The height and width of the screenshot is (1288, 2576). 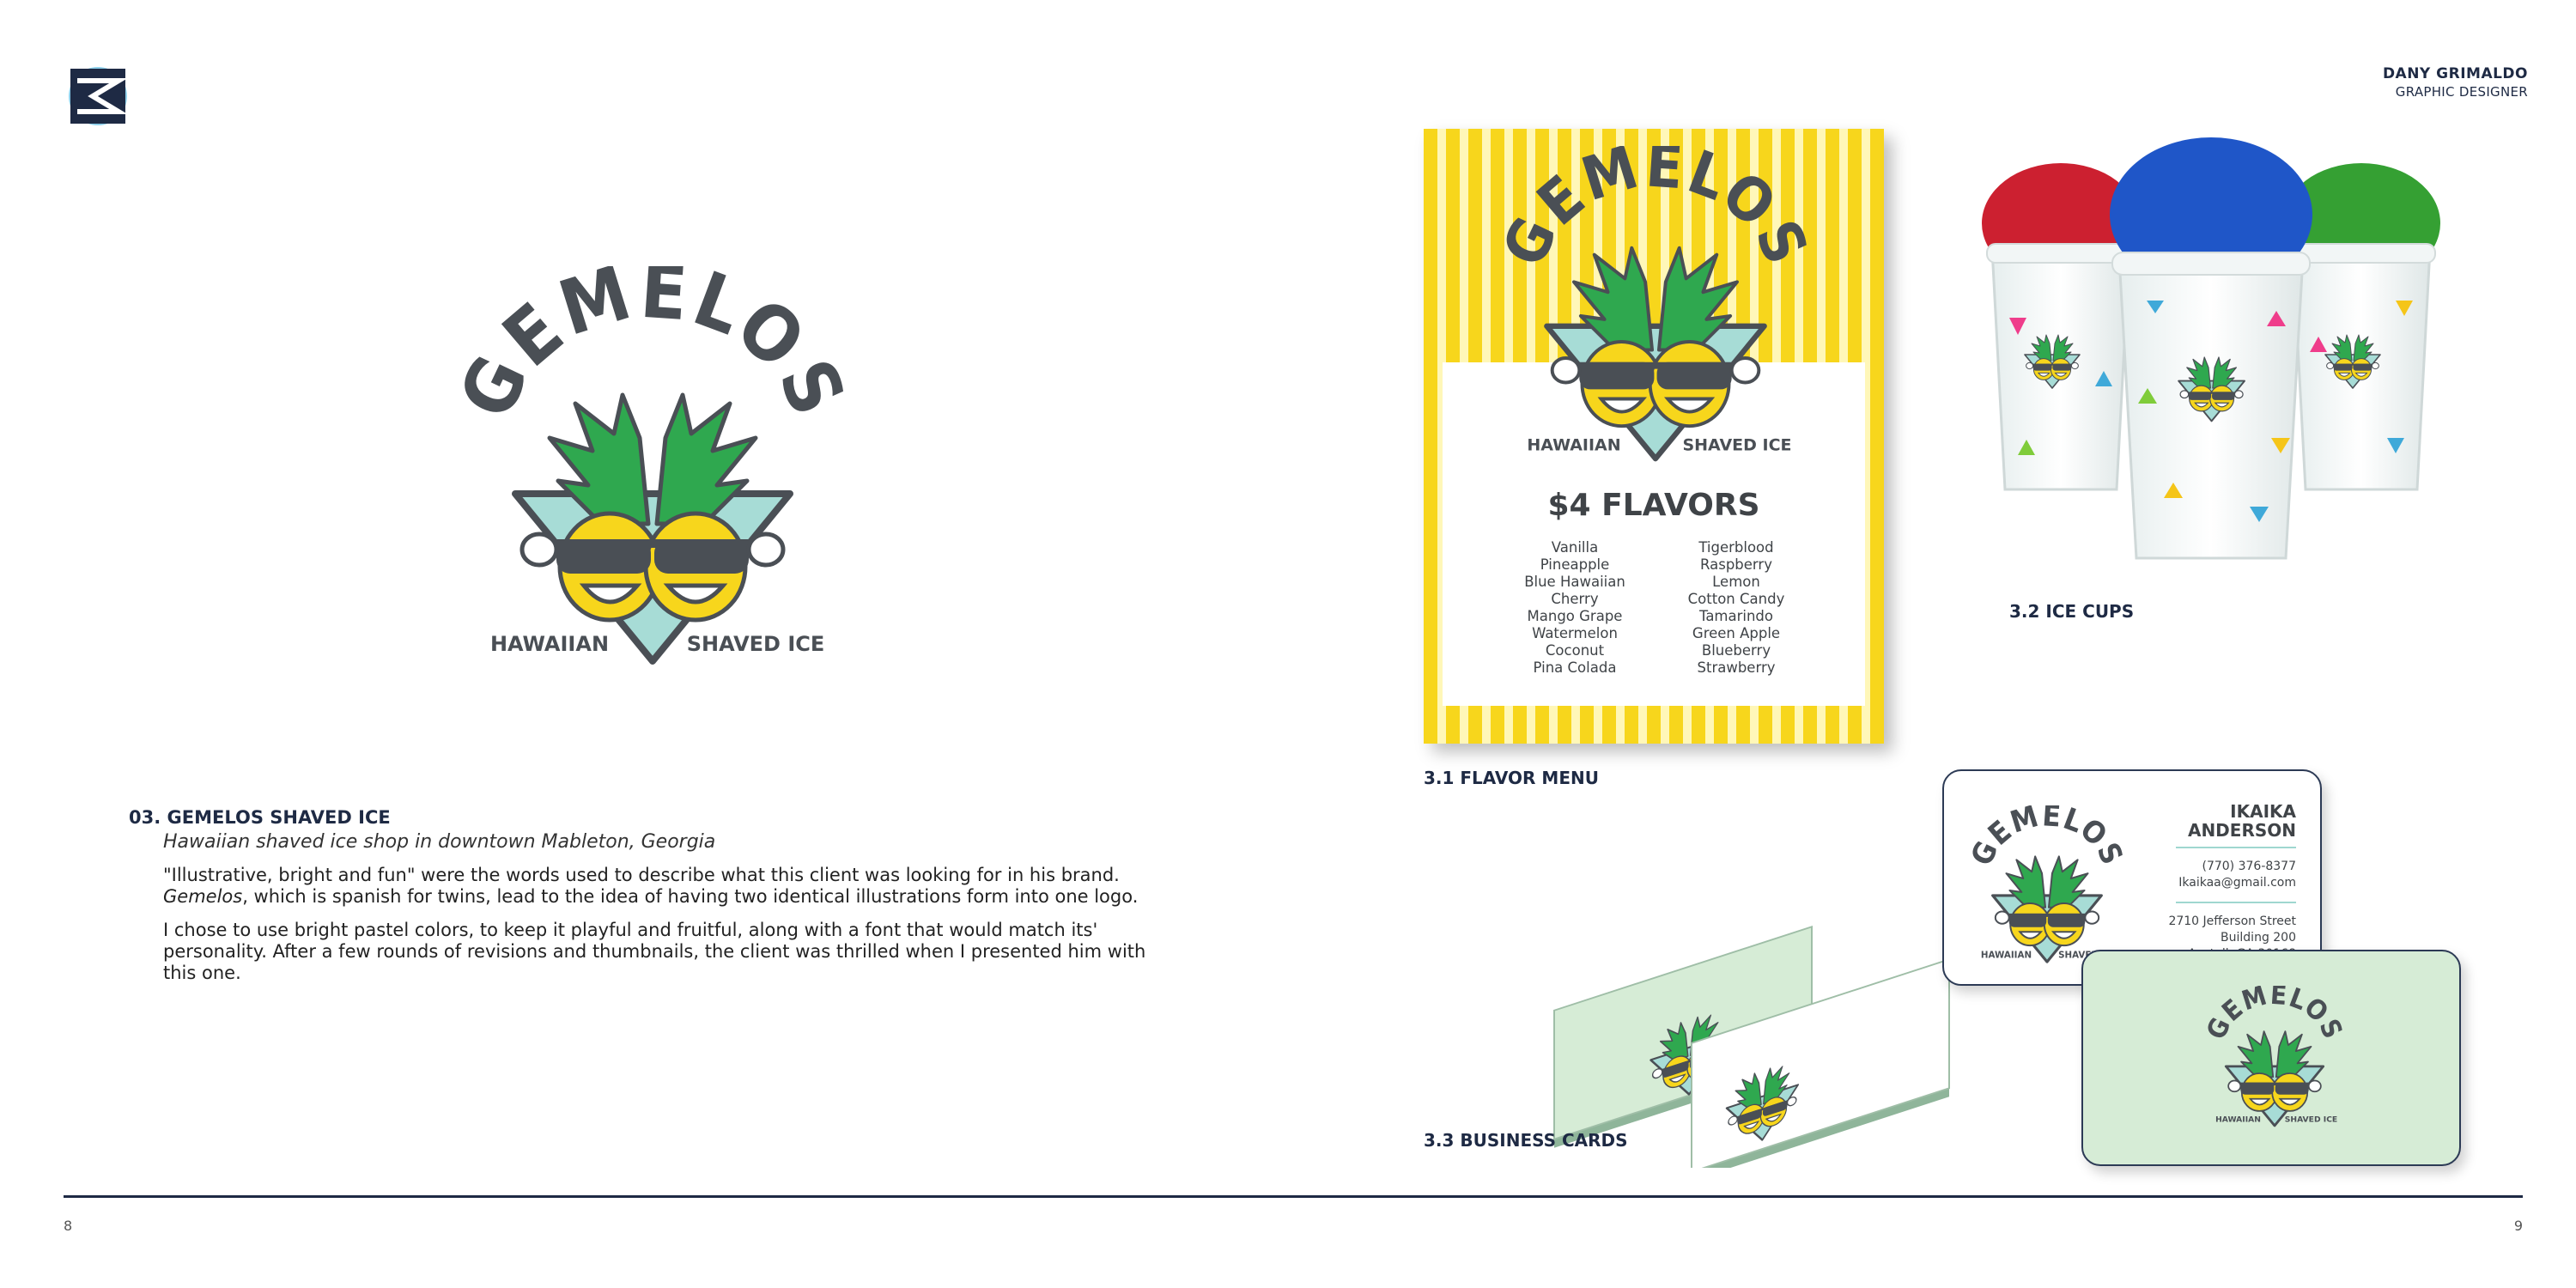 What do you see at coordinates (2237, 883) in the screenshot?
I see `card-email: Ikaikaa@gmail.com` at bounding box center [2237, 883].